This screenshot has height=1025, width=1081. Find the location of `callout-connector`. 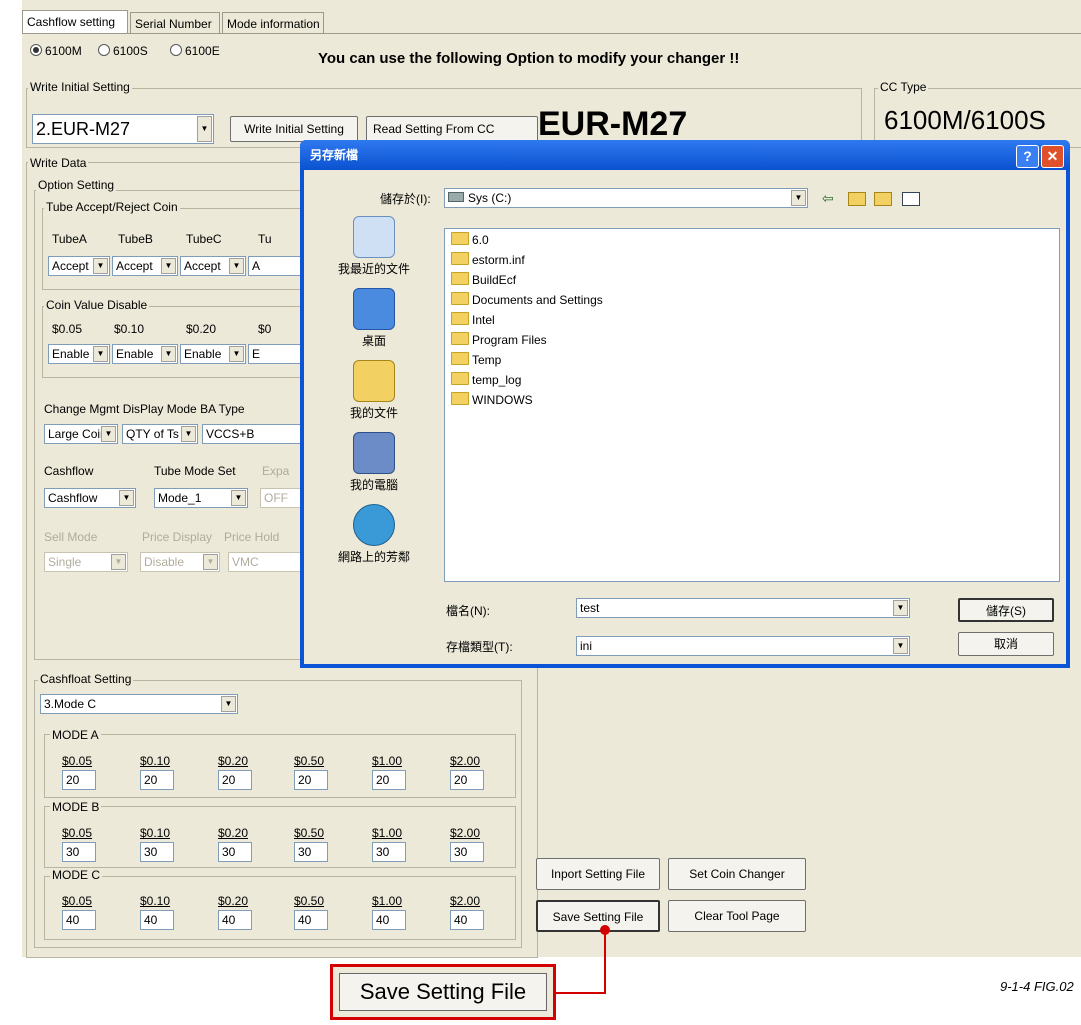

callout-connector is located at coordinates (583, 959).